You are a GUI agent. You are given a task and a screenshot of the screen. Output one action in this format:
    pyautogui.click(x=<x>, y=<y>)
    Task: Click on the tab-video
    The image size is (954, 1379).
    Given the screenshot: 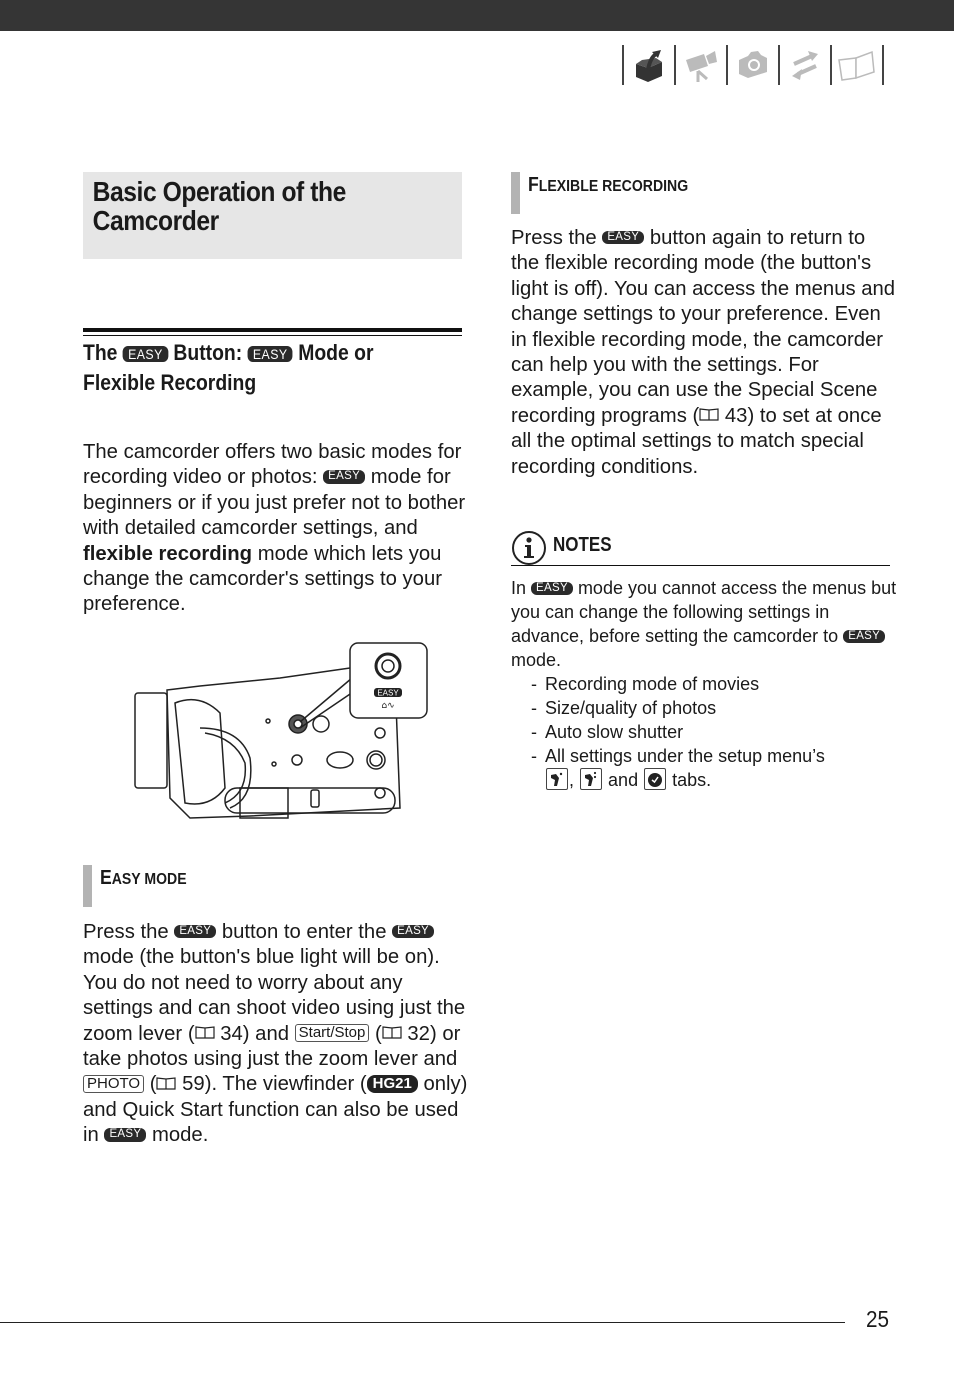 What is the action you would take?
    pyautogui.click(x=701, y=65)
    